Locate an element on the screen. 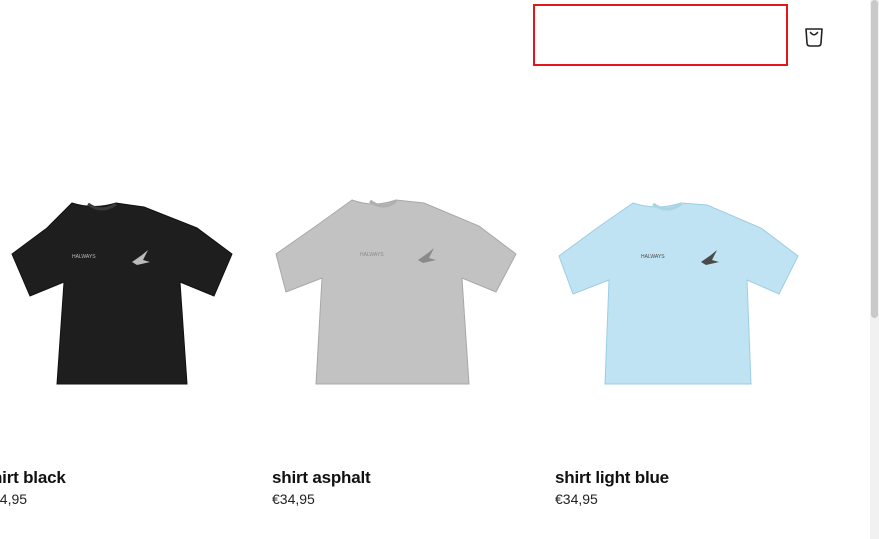 This screenshot has width=879, height=539. product-name: hirt black is located at coordinates (33, 478).